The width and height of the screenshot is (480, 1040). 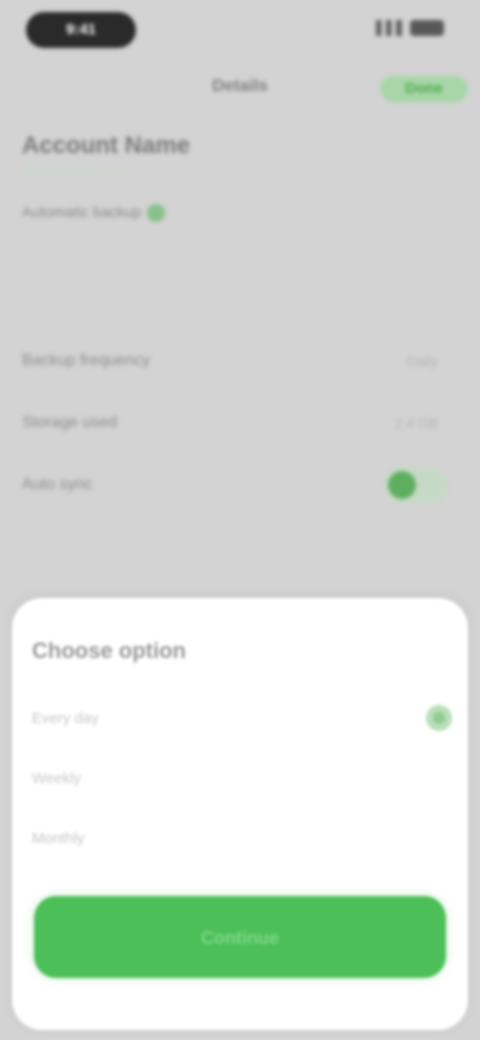 I want to click on auto-sync-toggle, so click(x=416, y=485).